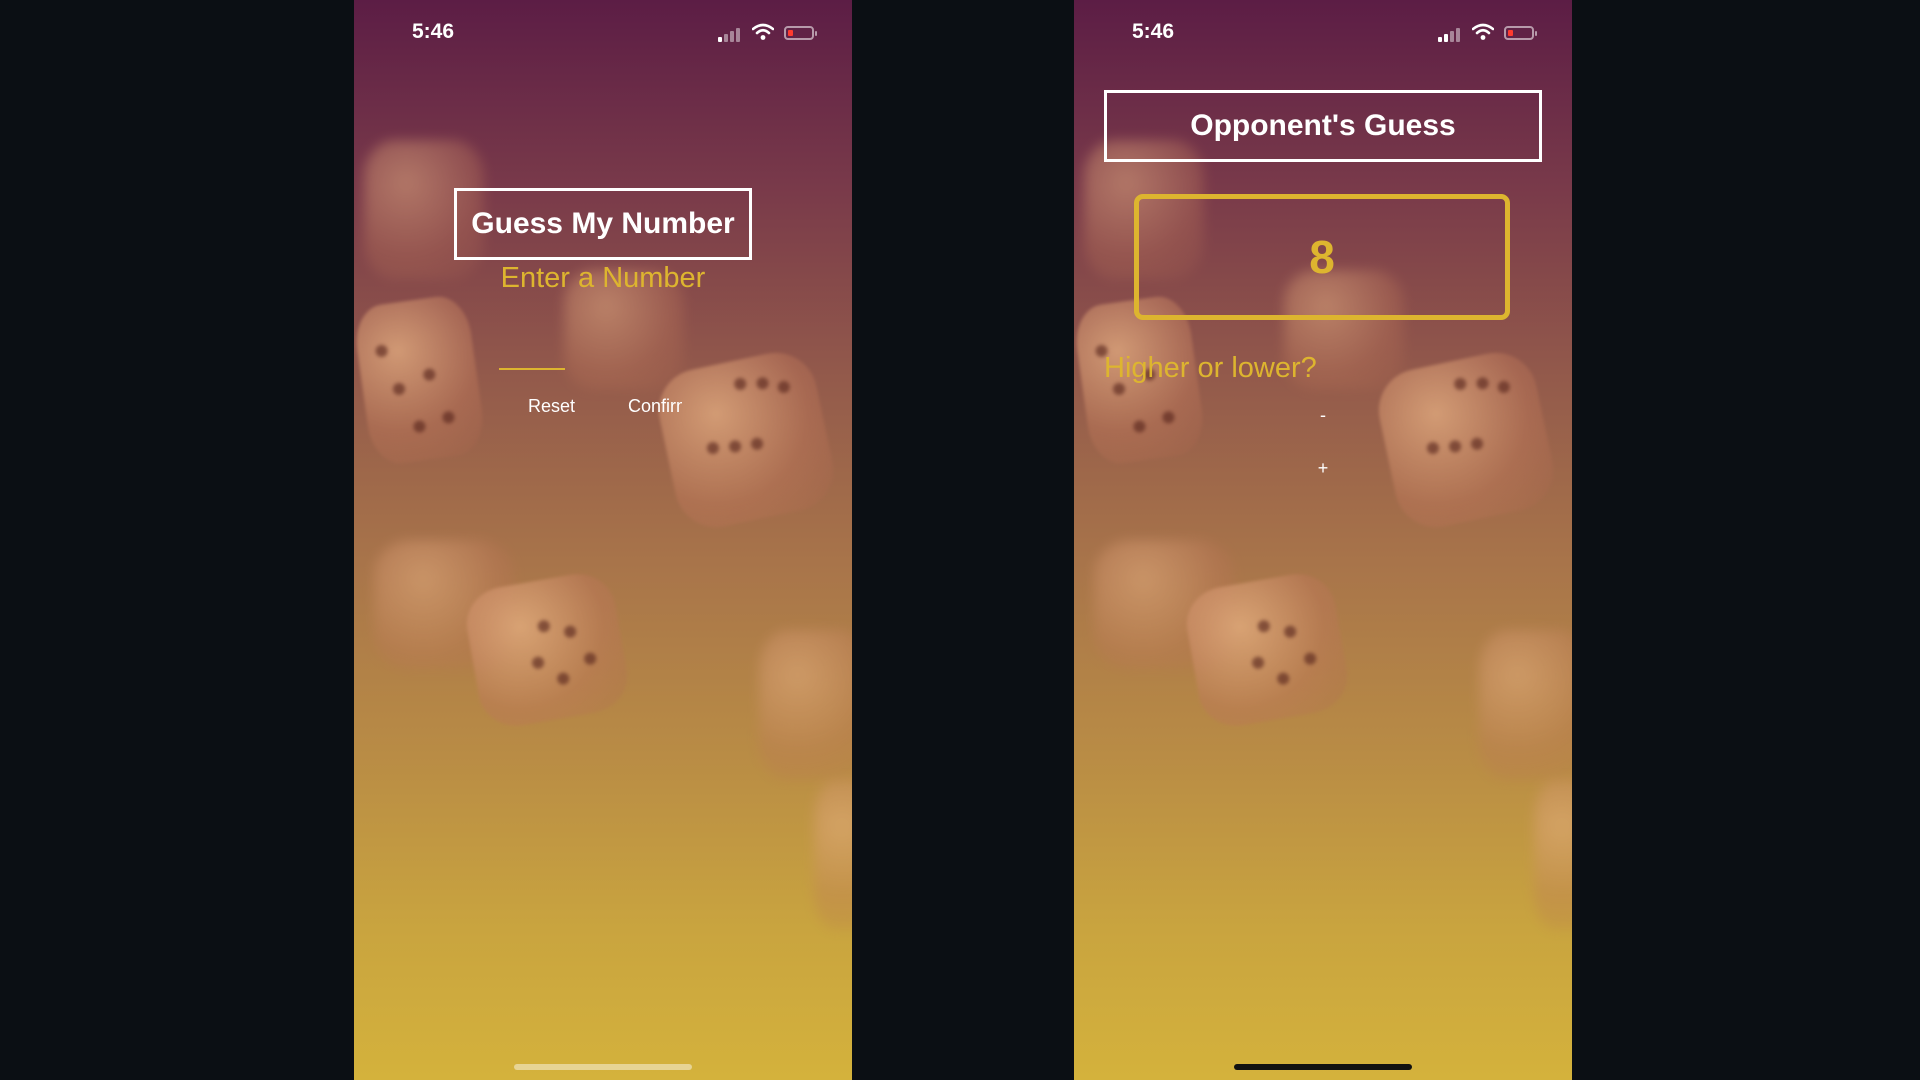 Image resolution: width=1920 pixels, height=1080 pixels. I want to click on lower-button: -, so click(1323, 415).